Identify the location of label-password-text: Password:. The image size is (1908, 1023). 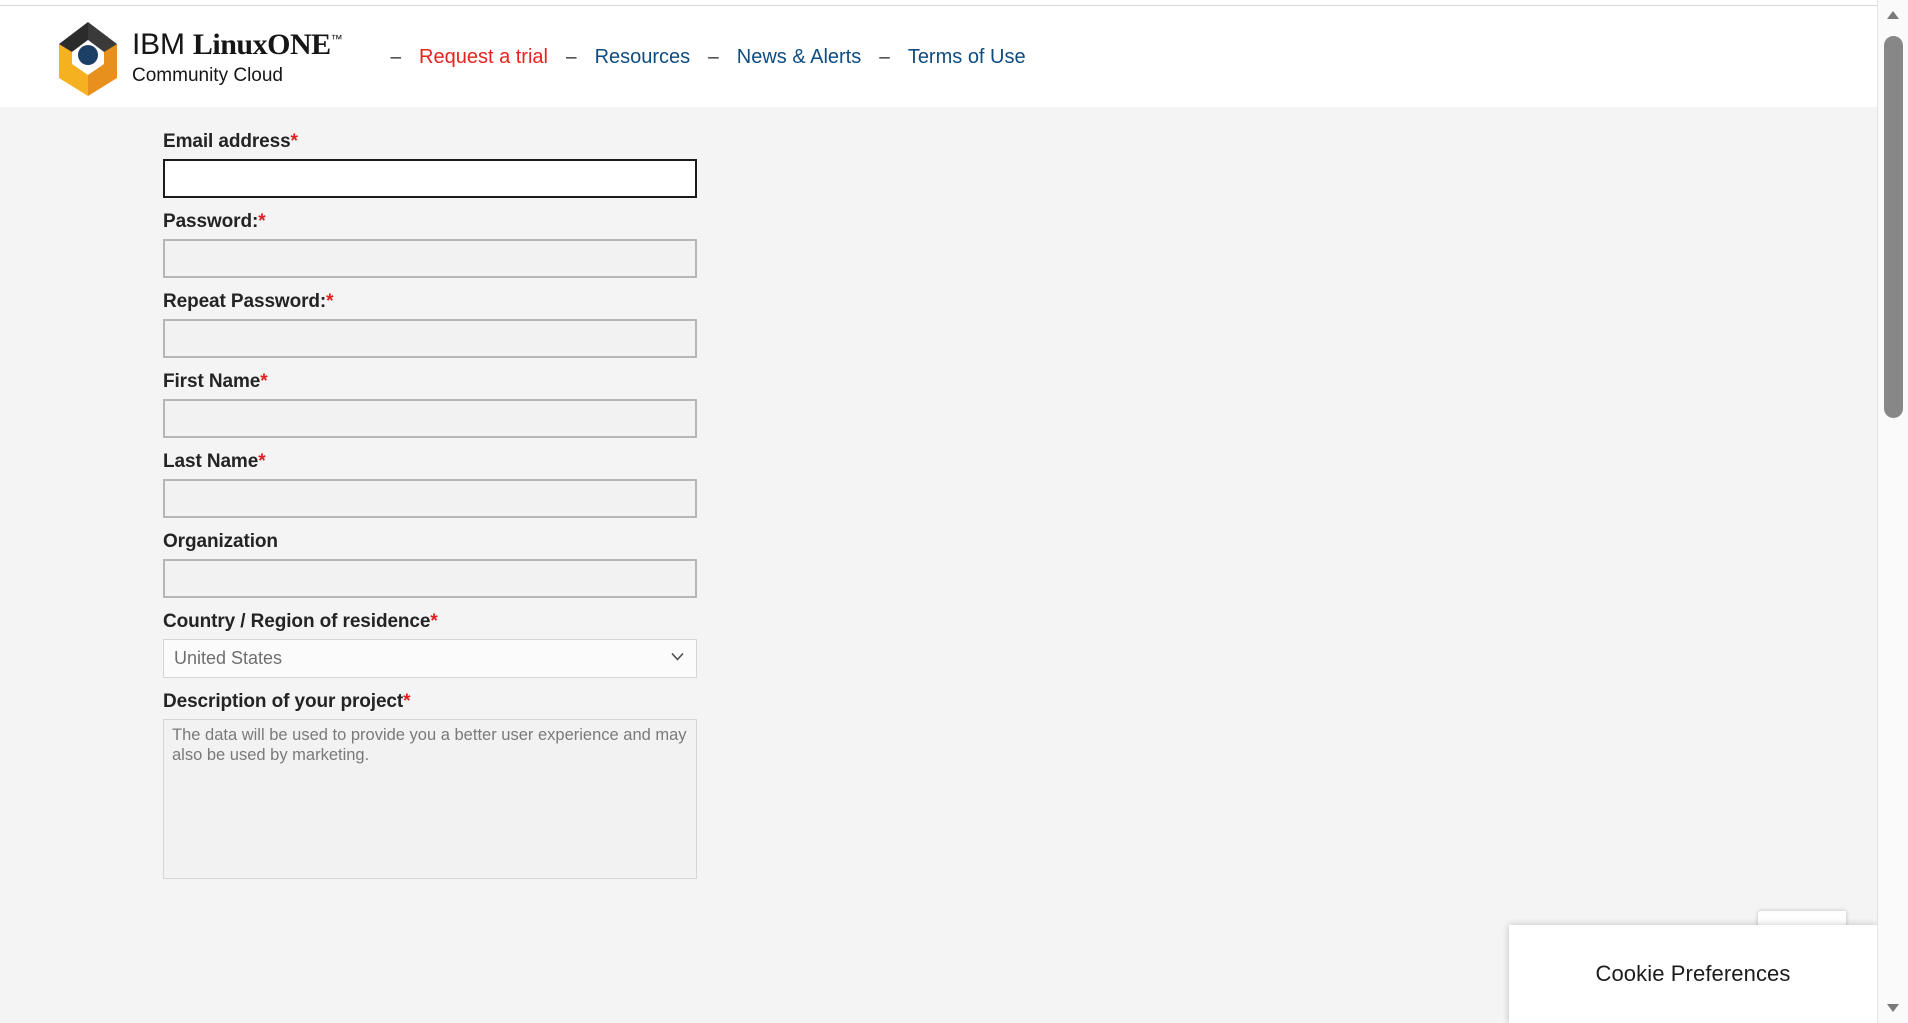
(211, 221).